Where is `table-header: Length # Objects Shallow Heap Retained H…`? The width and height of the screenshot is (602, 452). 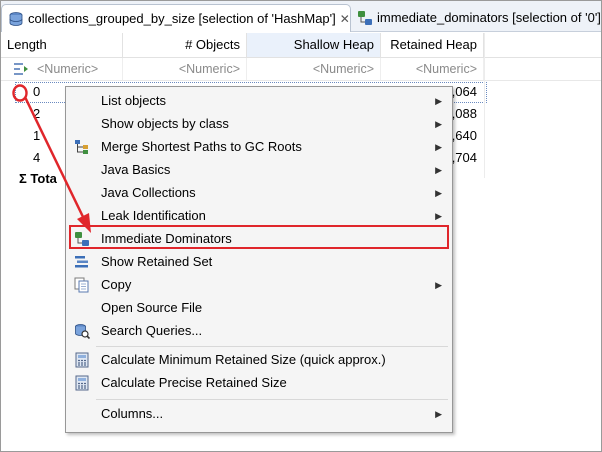
table-header: Length # Objects Shallow Heap Retained H… is located at coordinates (301, 45).